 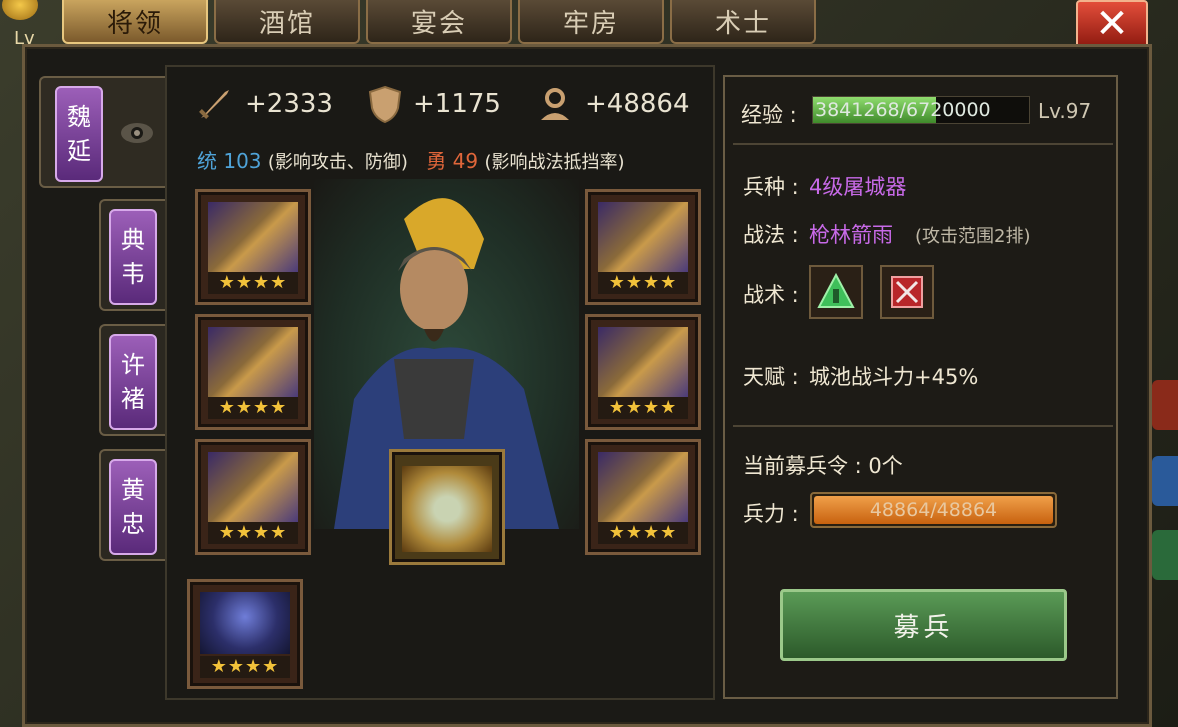 I want to click on soldier-icon, so click(x=555, y=104).